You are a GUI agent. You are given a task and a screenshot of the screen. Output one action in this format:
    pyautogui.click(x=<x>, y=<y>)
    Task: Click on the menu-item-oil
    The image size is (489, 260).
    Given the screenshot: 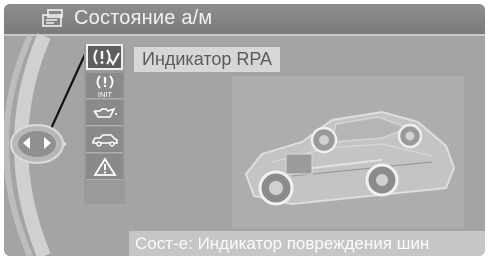 What is the action you would take?
    pyautogui.click(x=104, y=113)
    